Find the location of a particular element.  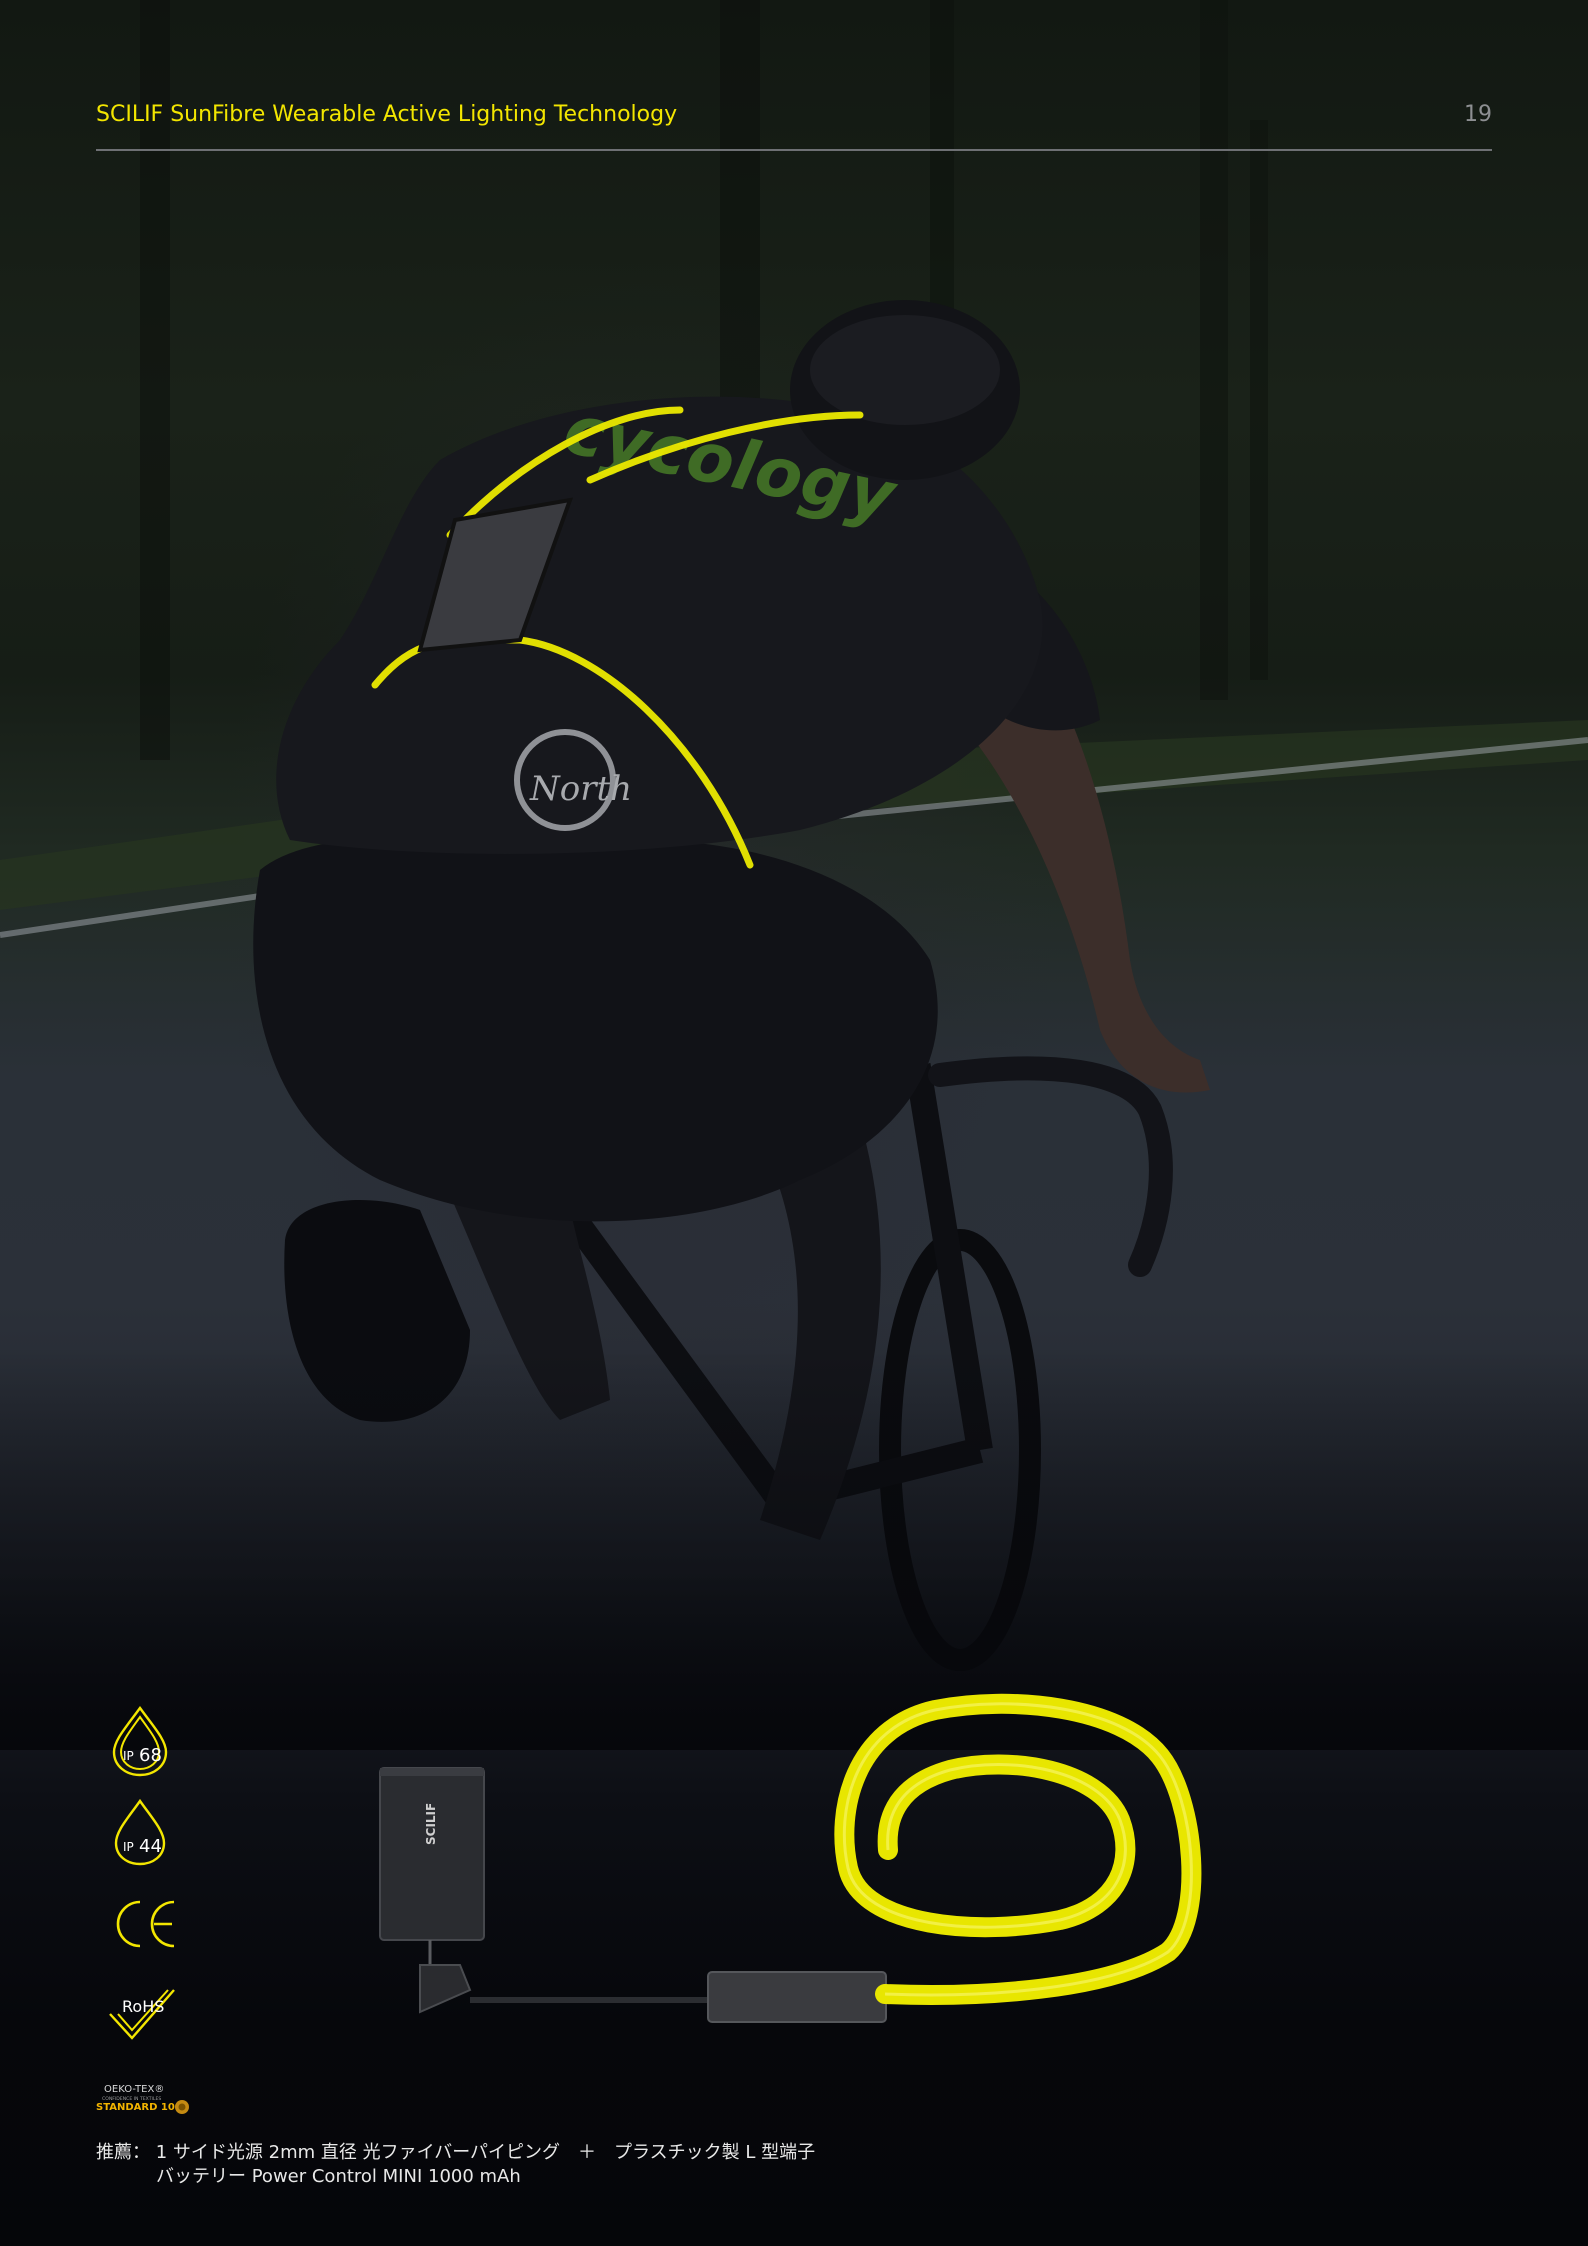

battery-pack is located at coordinates (432, 1854).